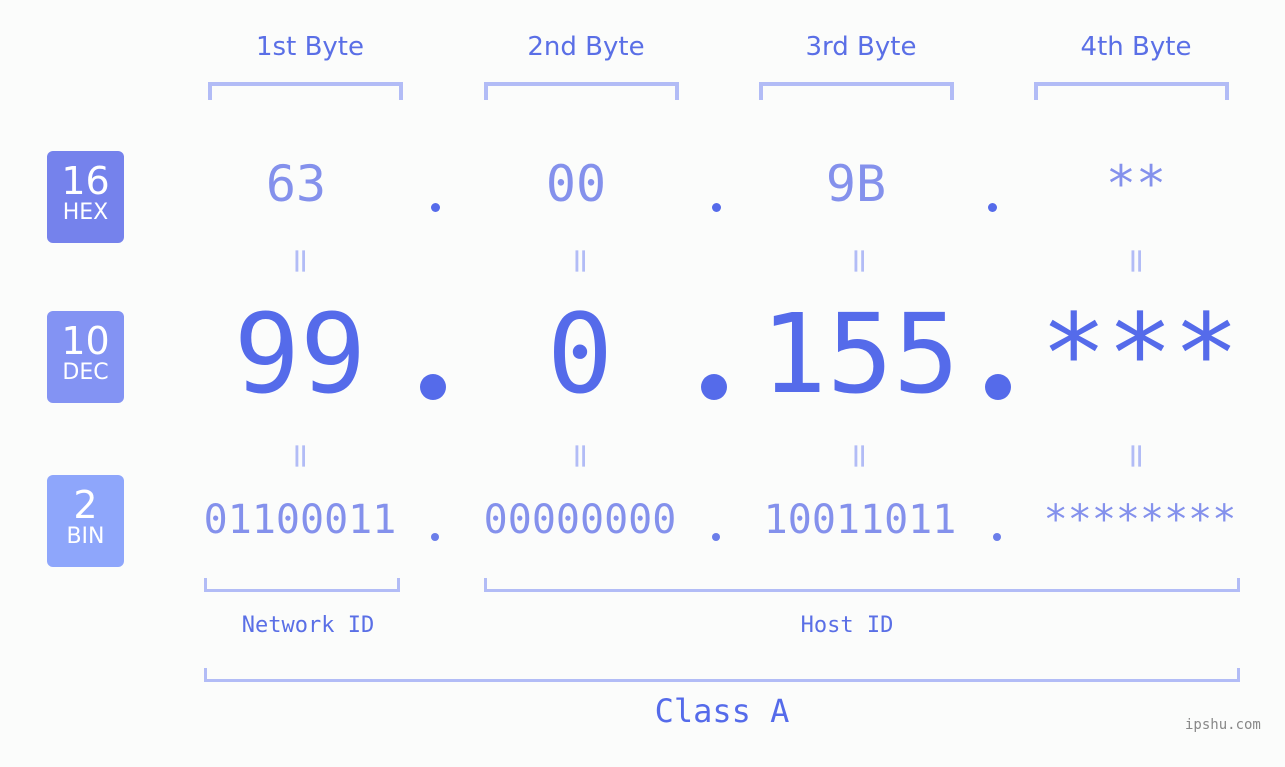  I want to click on bin-badge: 2 BIN, so click(85, 521).